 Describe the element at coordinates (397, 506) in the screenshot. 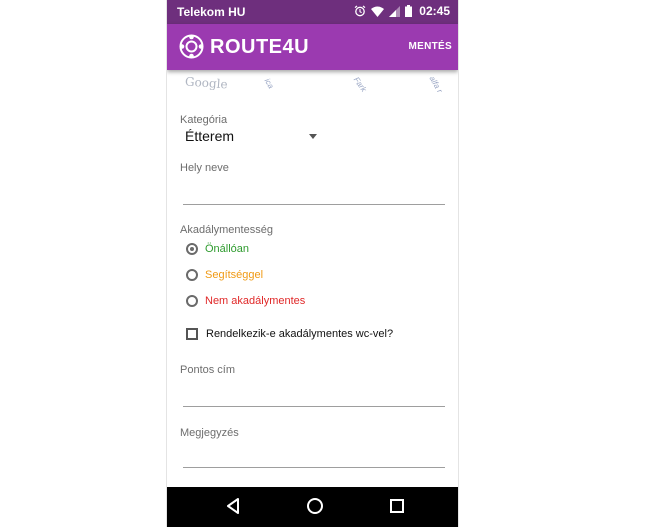

I see `recents-icon` at that location.